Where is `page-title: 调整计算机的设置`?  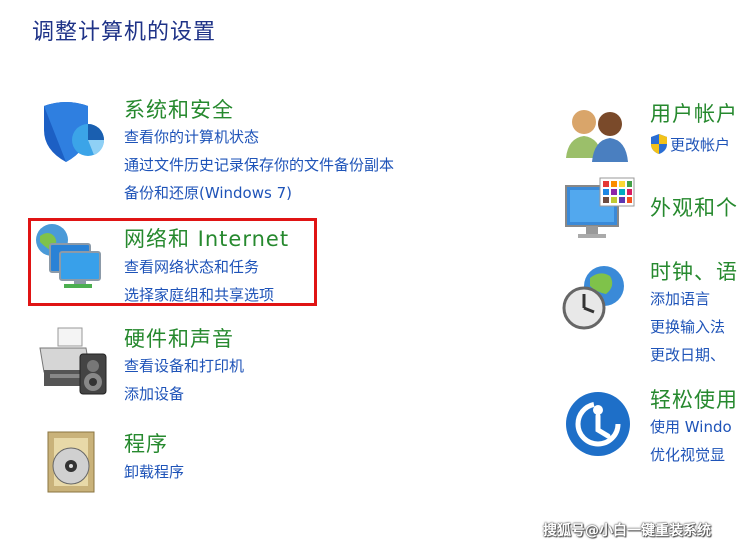
page-title: 调整计算机的设置 is located at coordinates (124, 32).